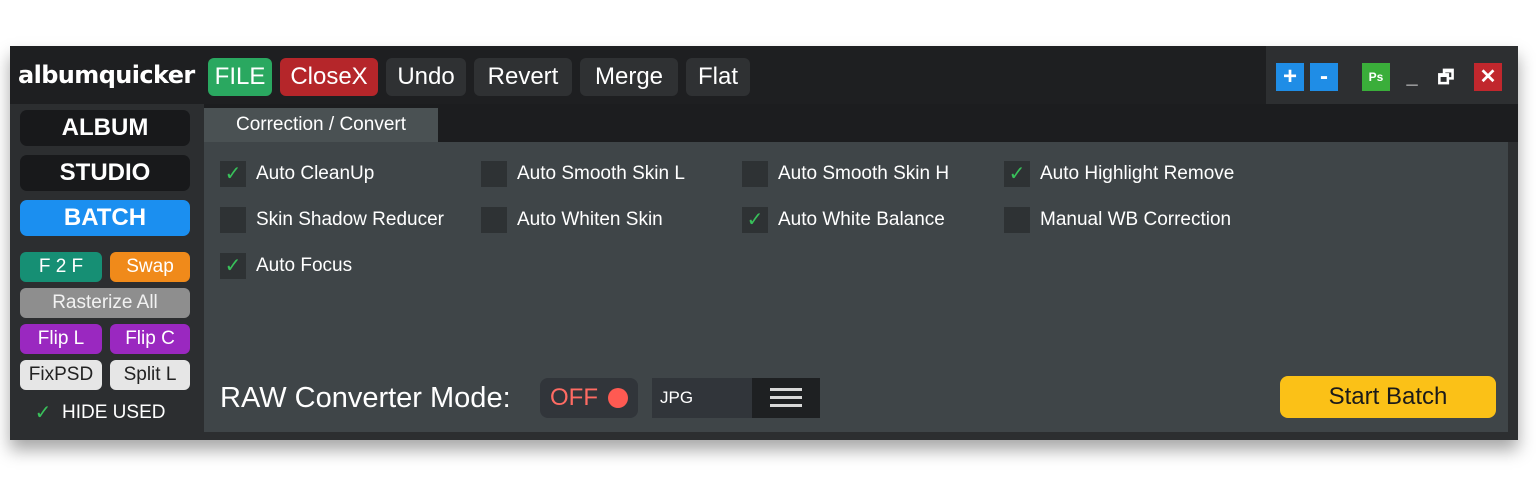 The width and height of the screenshot is (1536, 484). What do you see at coordinates (43, 412) in the screenshot?
I see `checkmark-icon: ✓` at bounding box center [43, 412].